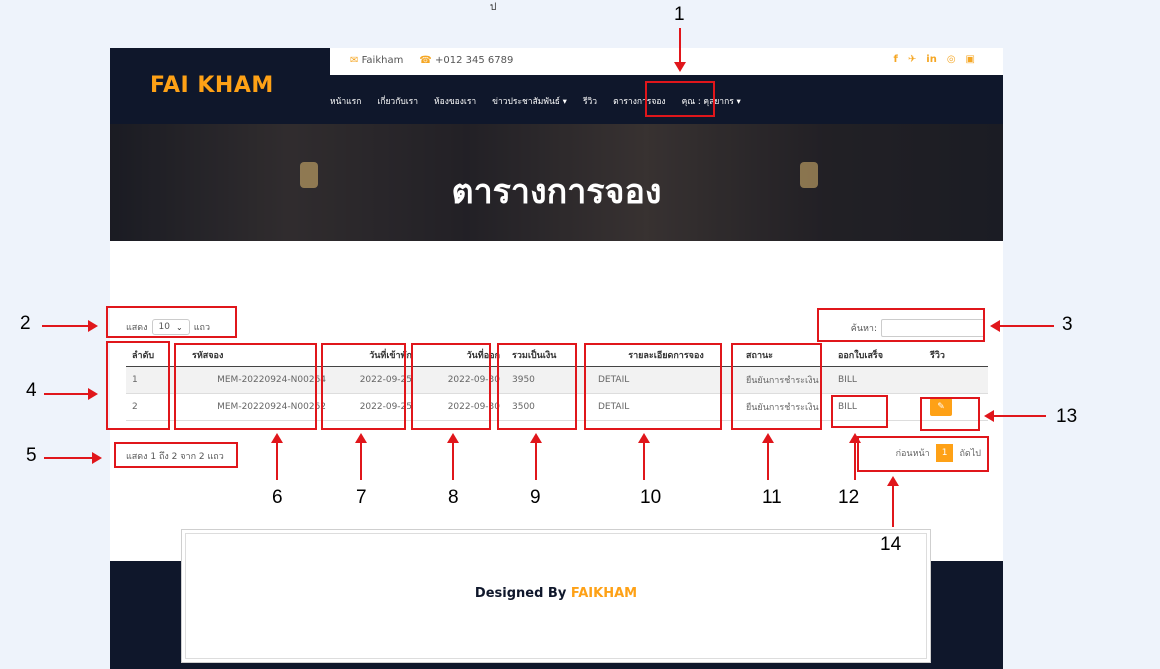 The image size is (1160, 669). Describe the element at coordinates (931, 59) in the screenshot. I see `linkedin-icon: in` at that location.